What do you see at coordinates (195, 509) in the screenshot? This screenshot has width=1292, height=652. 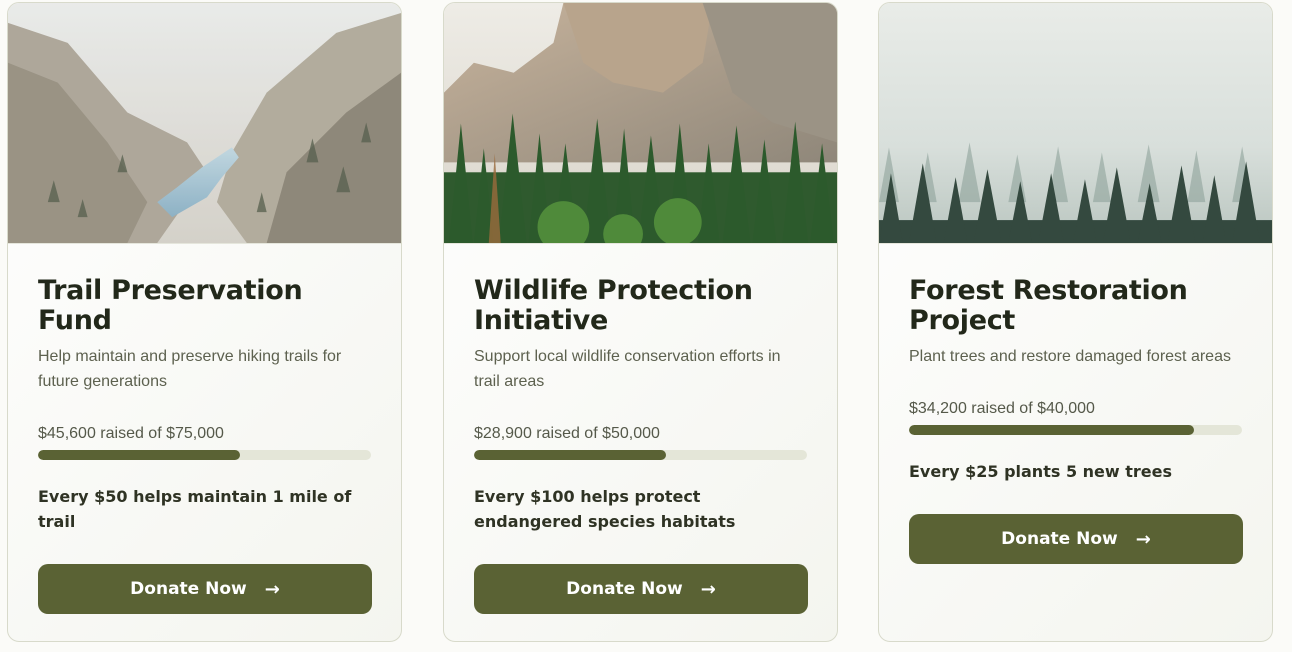 I see `impact-statement: Every $50 helps maintain 1 mile of trail` at bounding box center [195, 509].